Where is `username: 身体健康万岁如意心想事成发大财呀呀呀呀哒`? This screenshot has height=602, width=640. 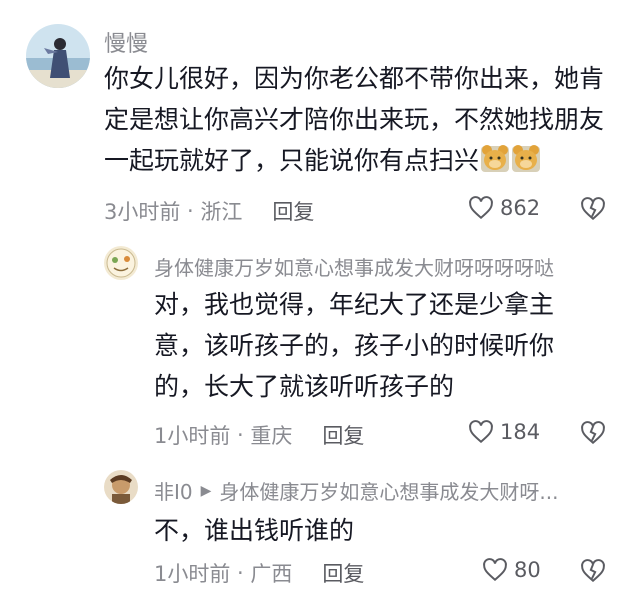 username: 身体健康万岁如意心想事成发大财呀呀呀呀哒 is located at coordinates (354, 266).